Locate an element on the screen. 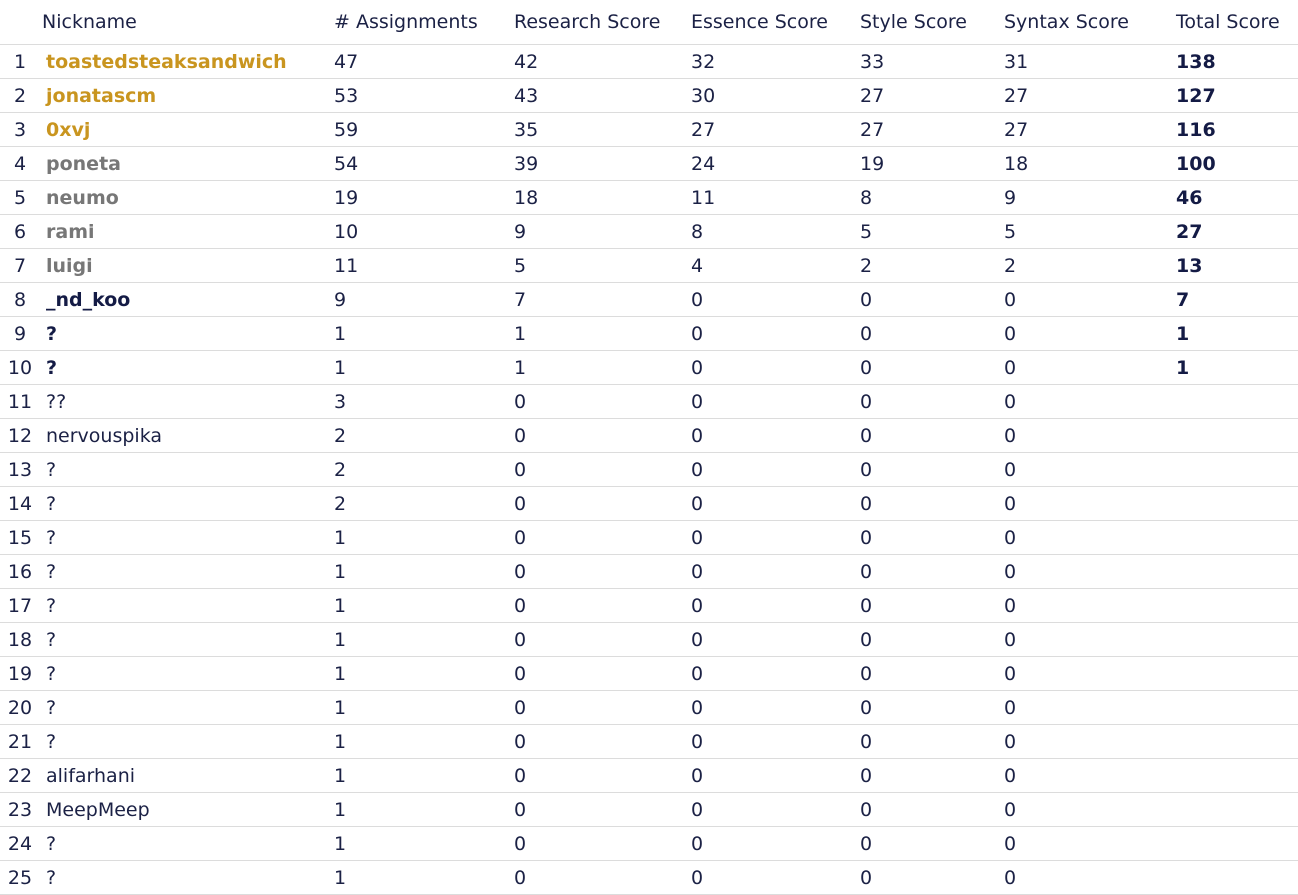 The height and width of the screenshot is (895, 1298). total-score-cell: 27 is located at coordinates (1237, 231).